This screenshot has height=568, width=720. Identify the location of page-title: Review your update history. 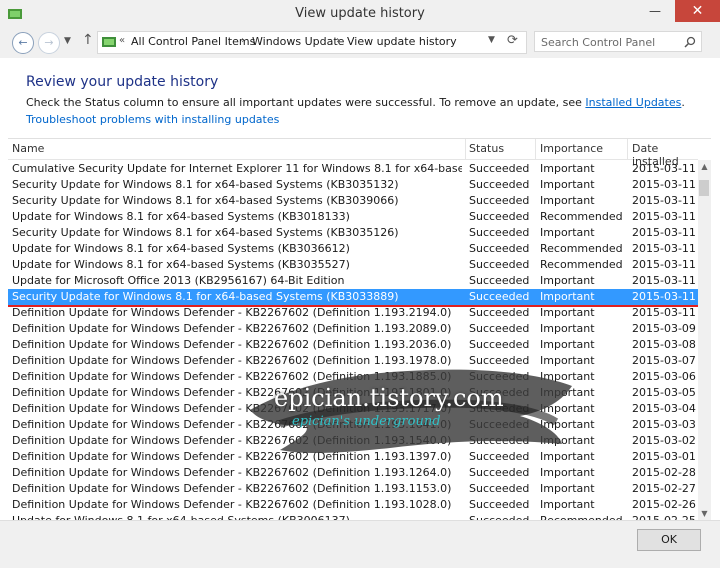
(122, 82).